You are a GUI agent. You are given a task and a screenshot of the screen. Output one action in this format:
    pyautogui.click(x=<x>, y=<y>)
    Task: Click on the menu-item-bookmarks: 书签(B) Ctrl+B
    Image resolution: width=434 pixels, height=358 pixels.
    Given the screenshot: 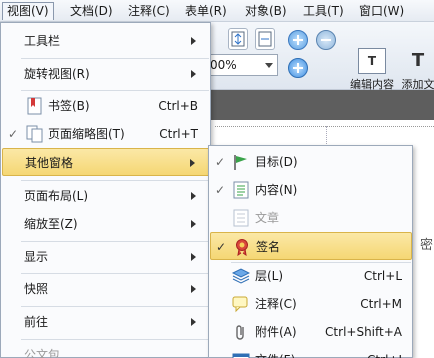 What is the action you would take?
    pyautogui.click(x=106, y=106)
    